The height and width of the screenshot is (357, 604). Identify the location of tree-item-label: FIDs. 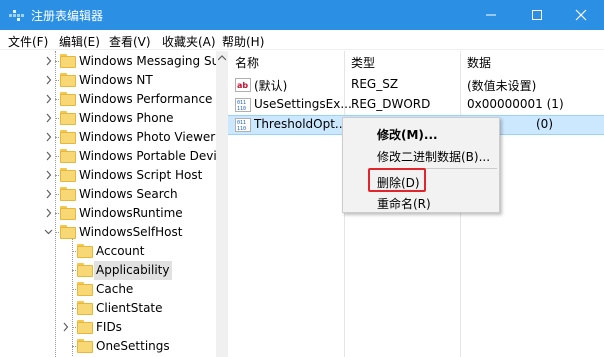
(109, 327).